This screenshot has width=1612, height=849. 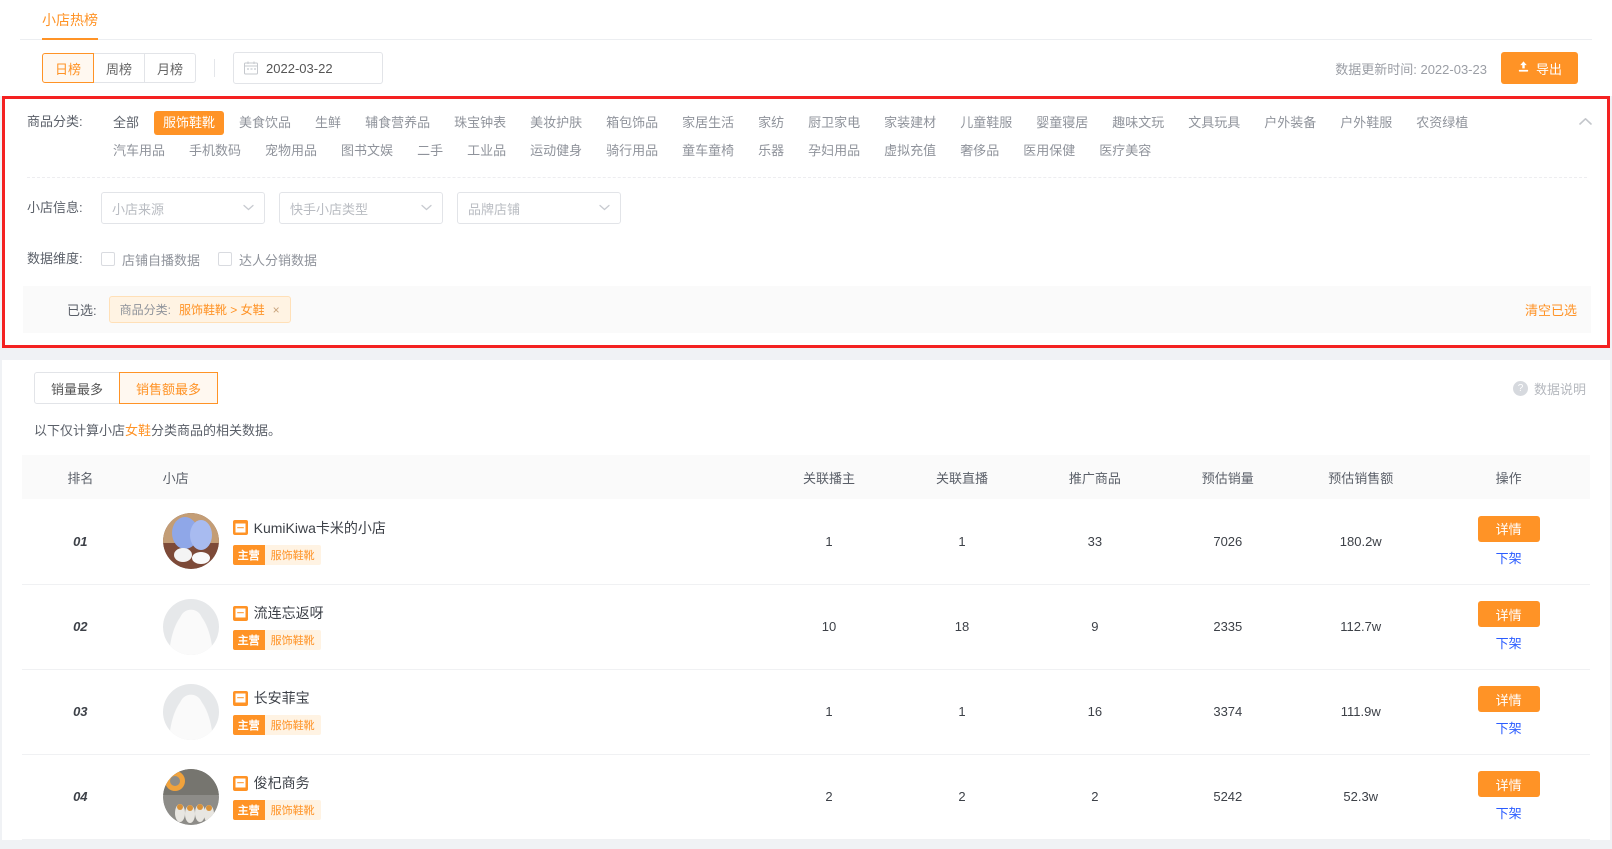 What do you see at coordinates (138, 430) in the screenshot?
I see `scope-note-highlight: 女鞋` at bounding box center [138, 430].